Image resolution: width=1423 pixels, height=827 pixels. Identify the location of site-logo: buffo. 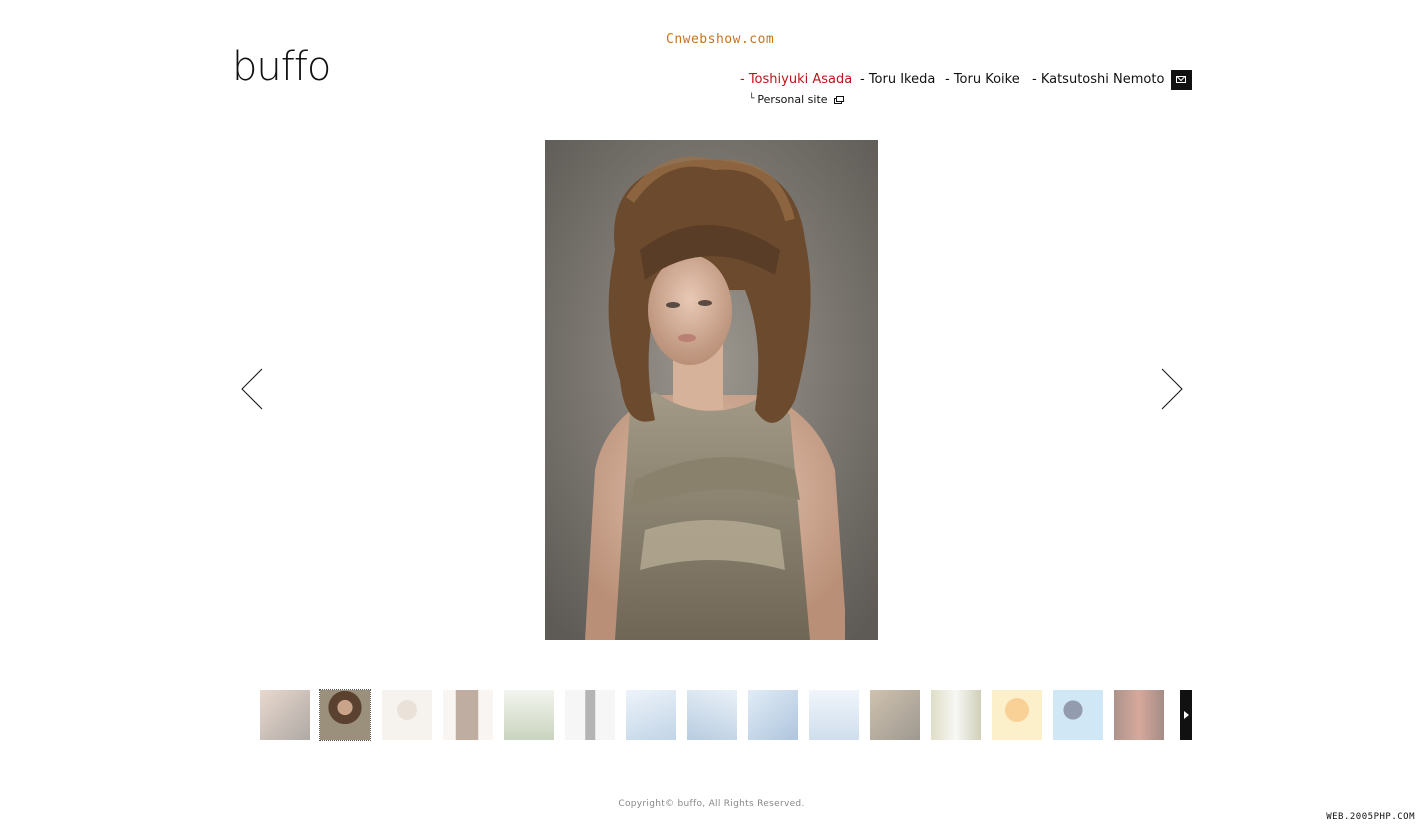
(281, 67).